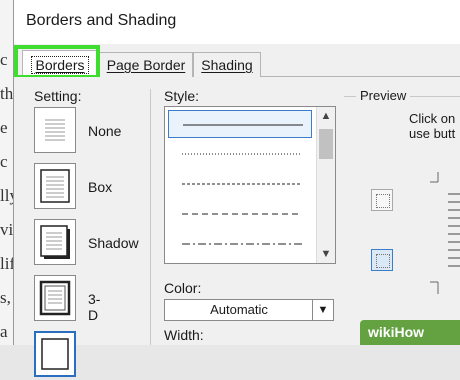  I want to click on line-dotted, so click(242, 154).